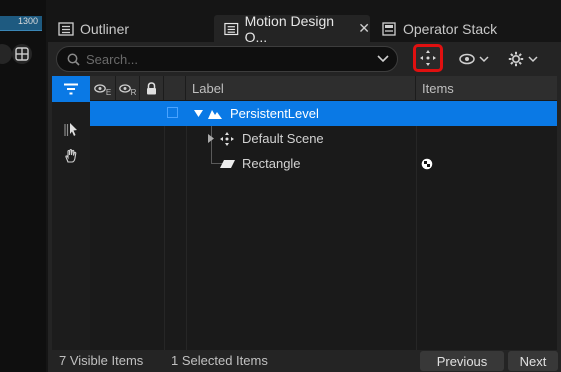  Describe the element at coordinates (283, 138) in the screenshot. I see `tree-row-label: Default Scene` at that location.